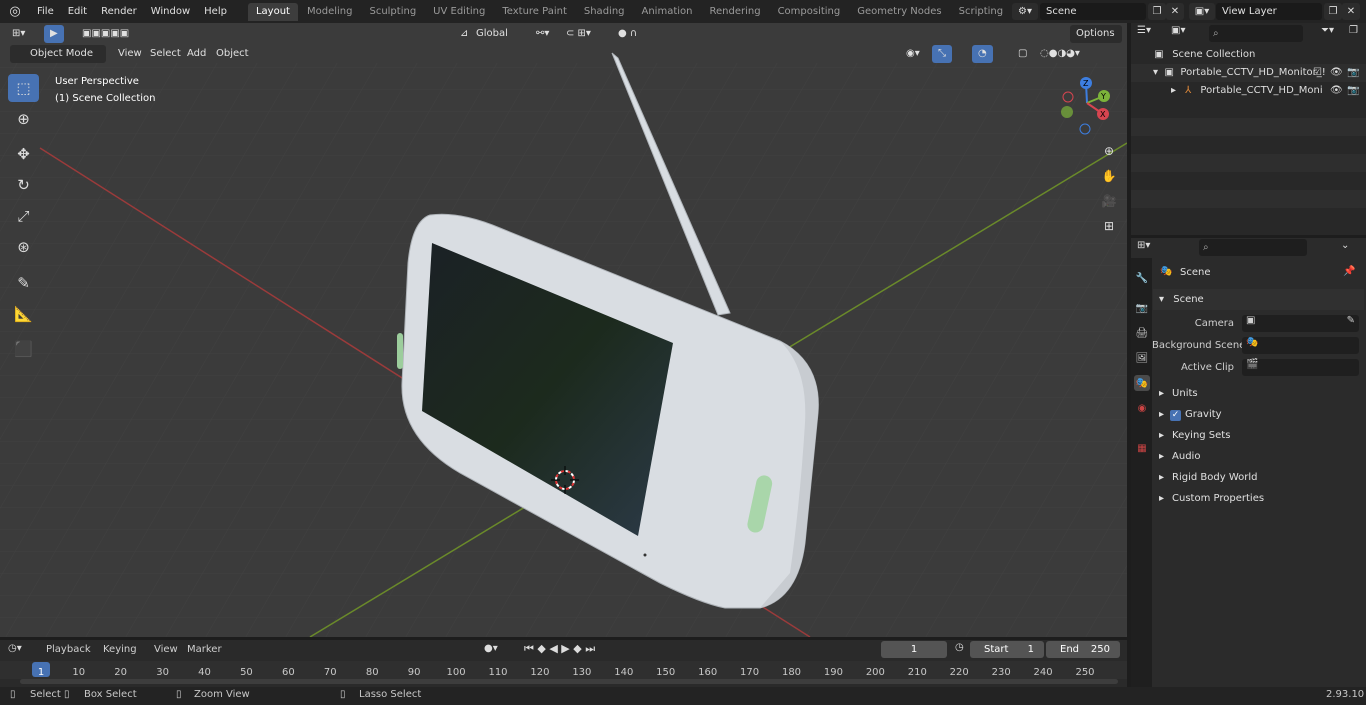 Image resolution: width=1366 pixels, height=705 pixels. Describe the element at coordinates (1248, 55) in the screenshot. I see `outliner-row-scene-collection: ▣ Scene Collection` at that location.